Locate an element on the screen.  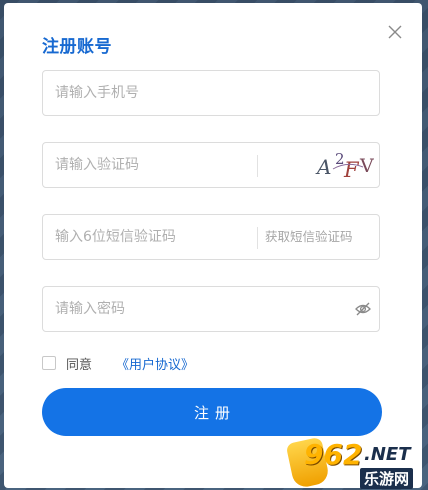
close-button is located at coordinates (395, 32).